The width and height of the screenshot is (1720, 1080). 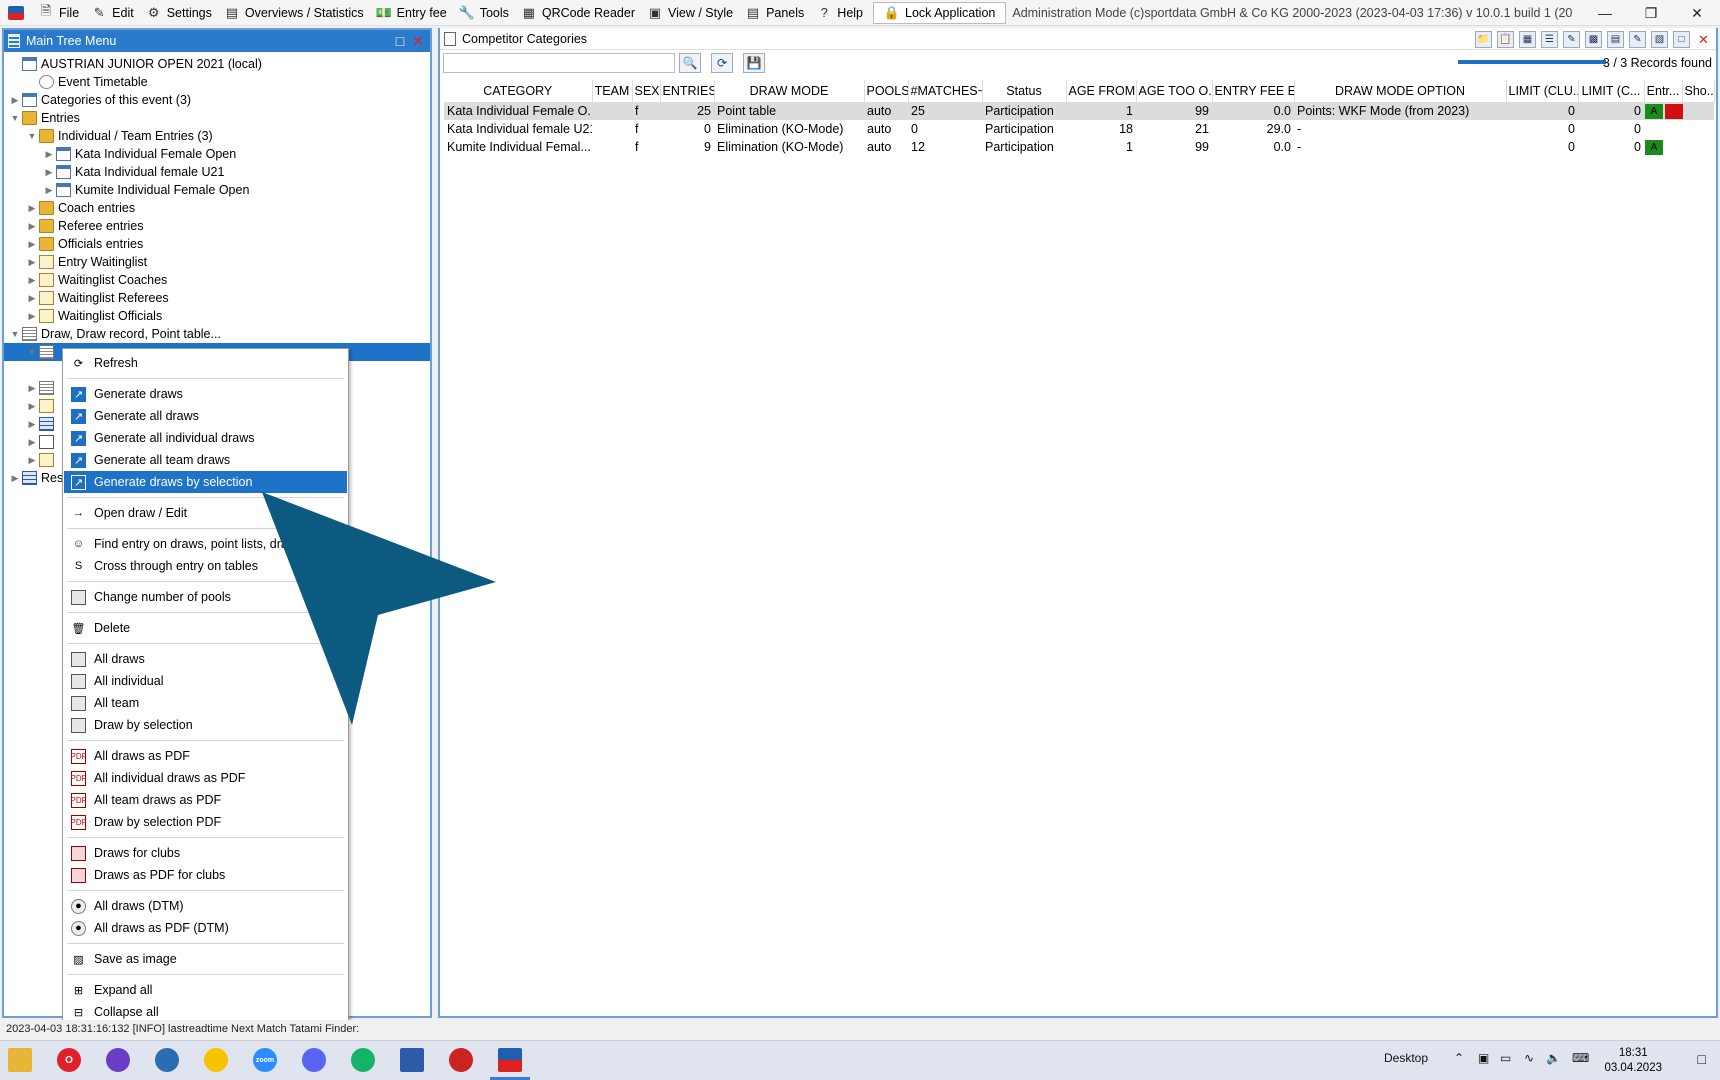 What do you see at coordinates (1529, 1058) in the screenshot?
I see `wifi-icon: ∿` at bounding box center [1529, 1058].